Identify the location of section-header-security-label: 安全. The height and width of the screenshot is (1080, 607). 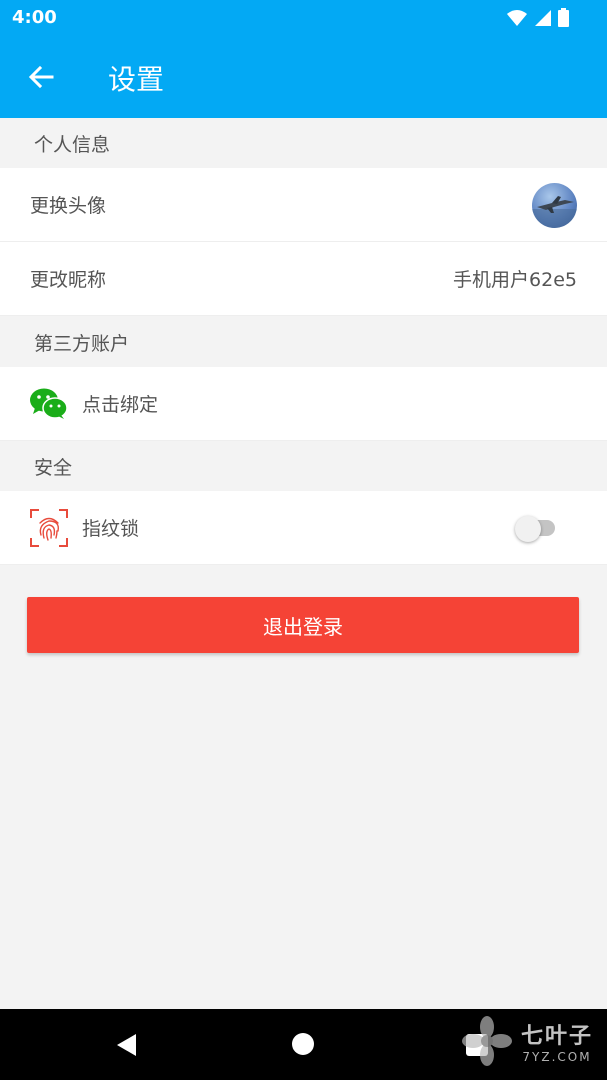
(53, 467).